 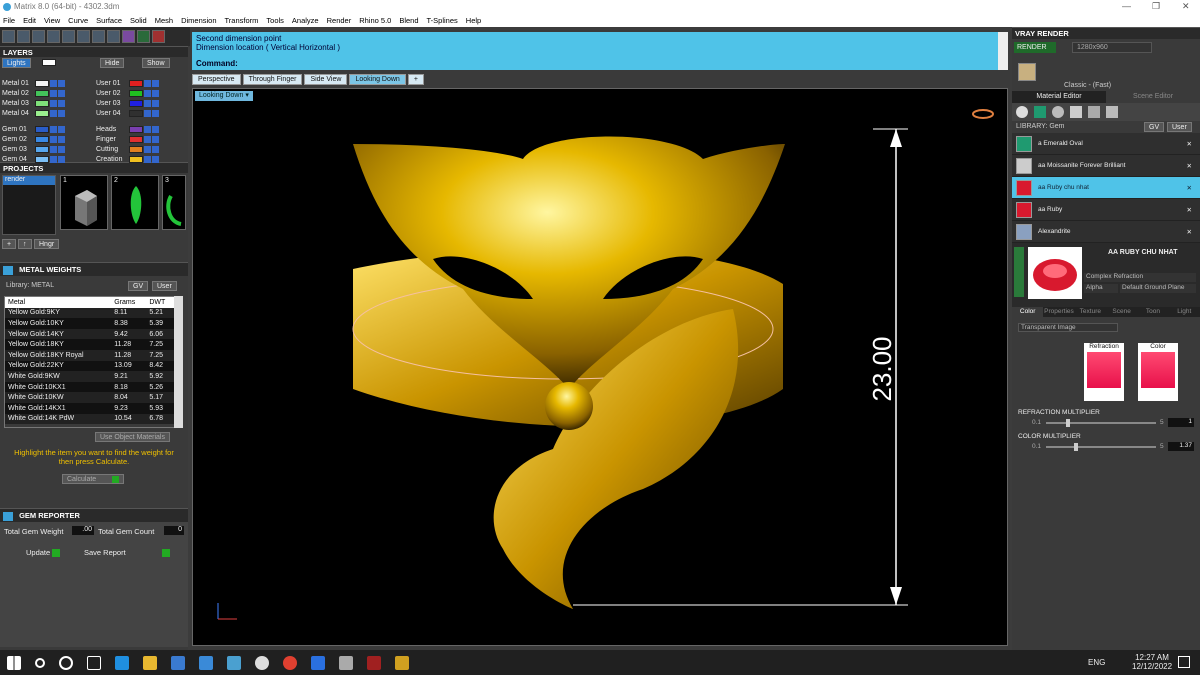 I want to click on save-icon, so click(x=38, y=36).